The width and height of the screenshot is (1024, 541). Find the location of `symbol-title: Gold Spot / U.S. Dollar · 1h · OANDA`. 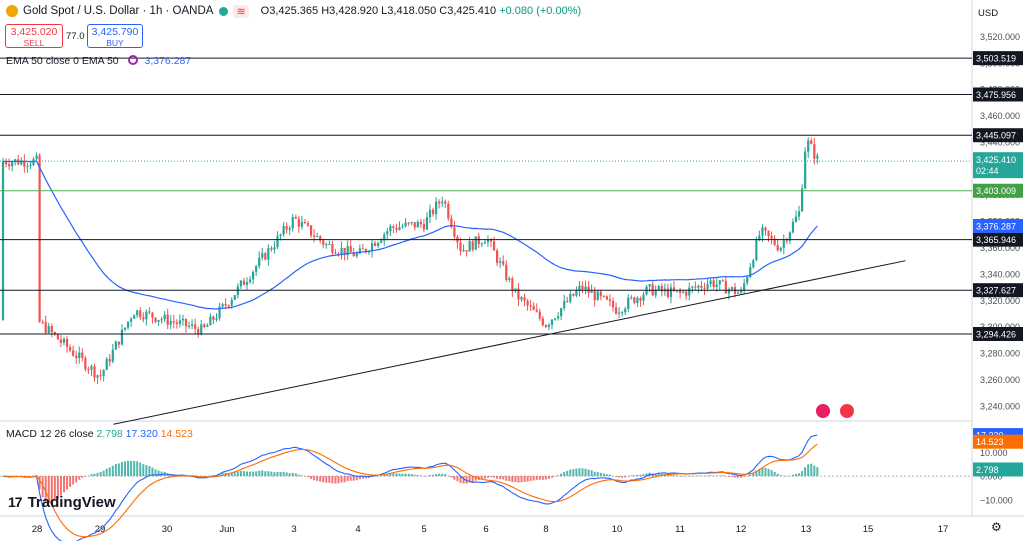

symbol-title: Gold Spot / U.S. Dollar · 1h · OANDA is located at coordinates (118, 11).